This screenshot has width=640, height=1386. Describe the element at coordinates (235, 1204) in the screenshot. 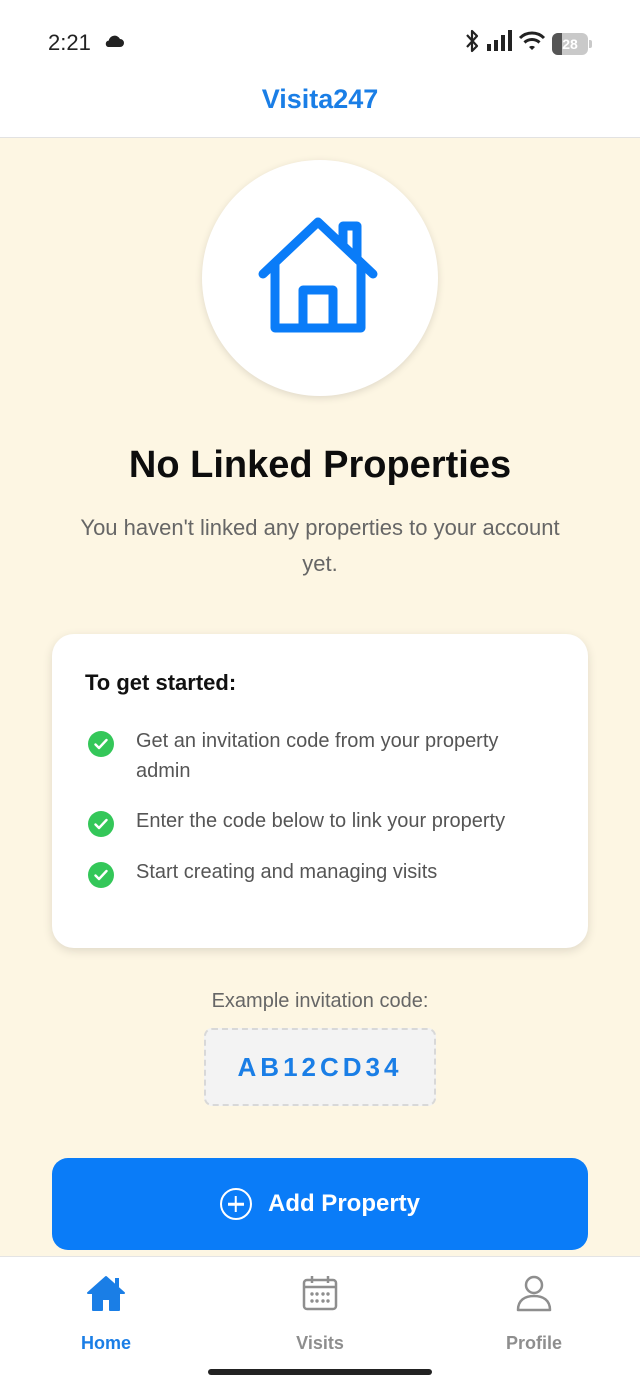

I see `plus-circle-icon` at that location.